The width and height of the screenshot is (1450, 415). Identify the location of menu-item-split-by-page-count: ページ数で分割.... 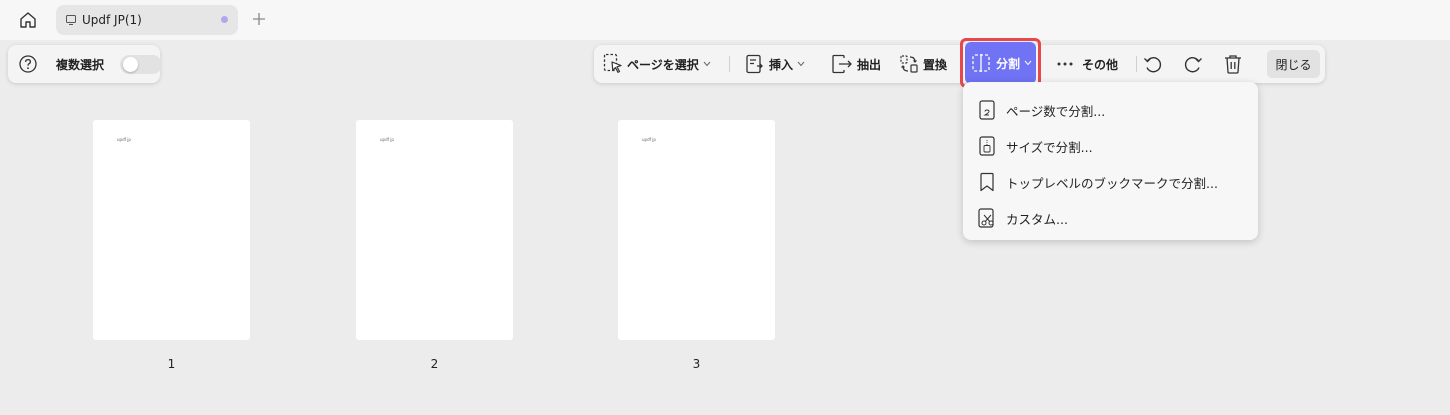
(1110, 110).